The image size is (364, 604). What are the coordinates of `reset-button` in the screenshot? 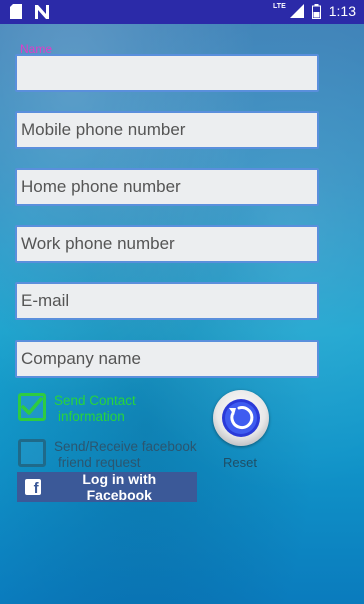 It's located at (241, 418).